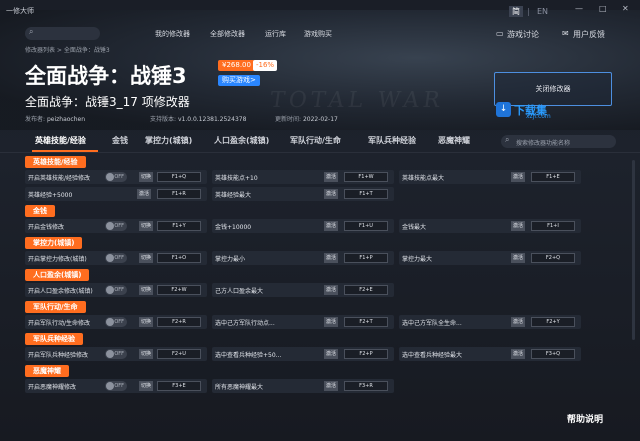  I want to click on scrollbar-thumb, so click(633, 250).